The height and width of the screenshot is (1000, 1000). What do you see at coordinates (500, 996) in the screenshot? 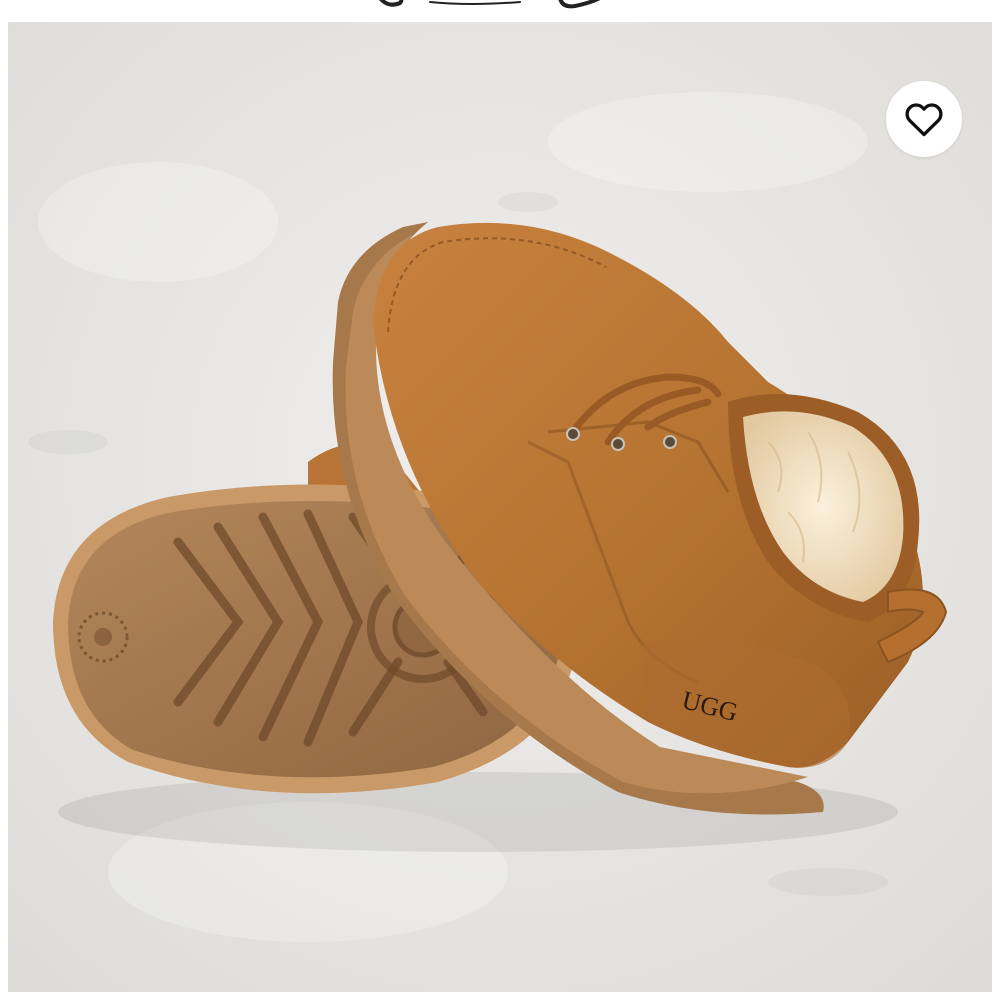
I see `bottom-strip` at bounding box center [500, 996].